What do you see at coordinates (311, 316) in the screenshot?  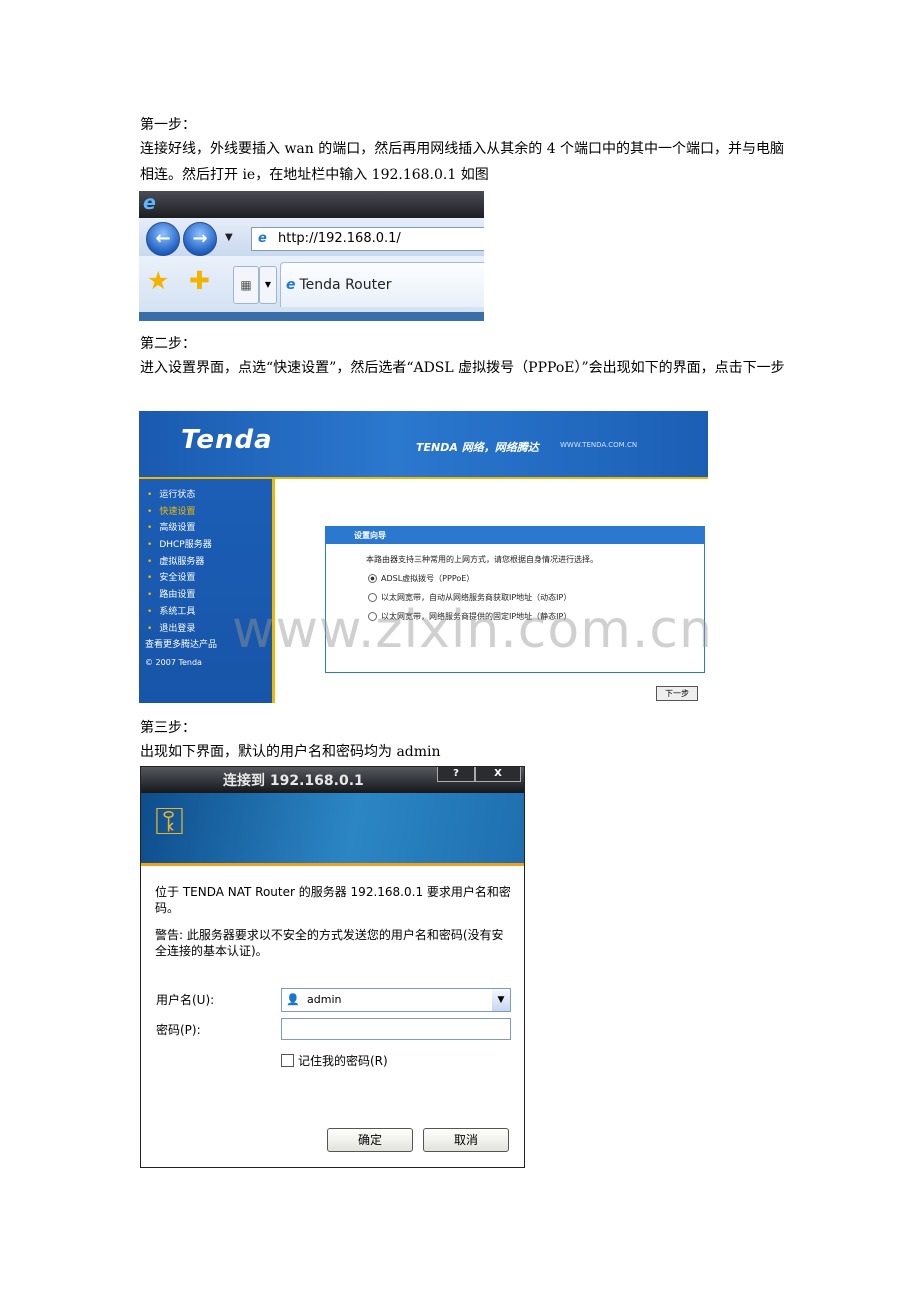 I see `ie-bottom-bar` at bounding box center [311, 316].